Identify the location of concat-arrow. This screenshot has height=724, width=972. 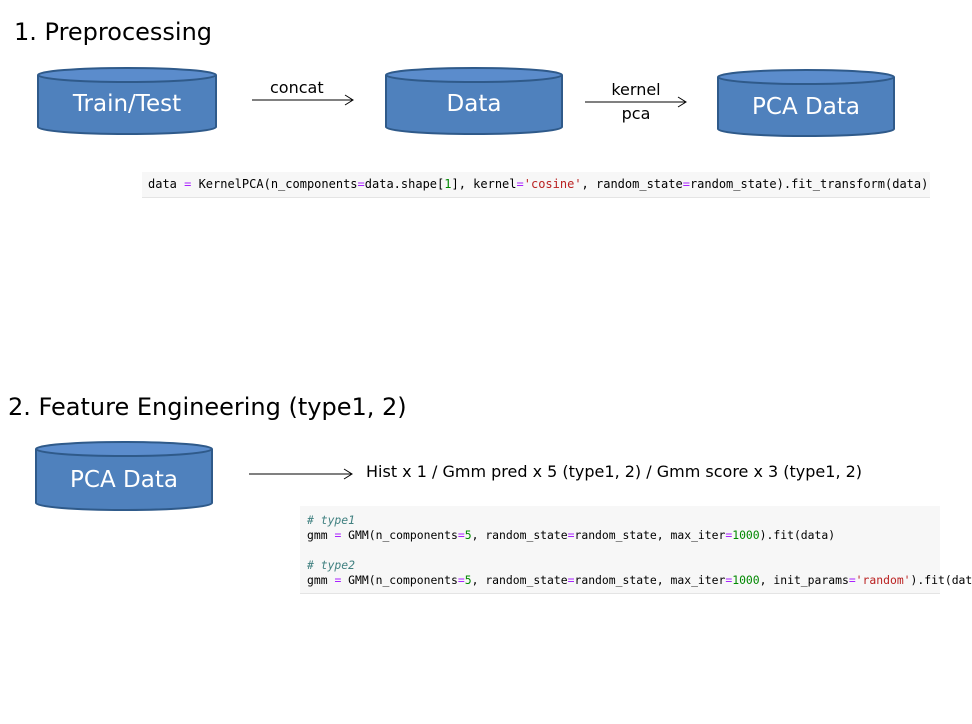
(303, 100).